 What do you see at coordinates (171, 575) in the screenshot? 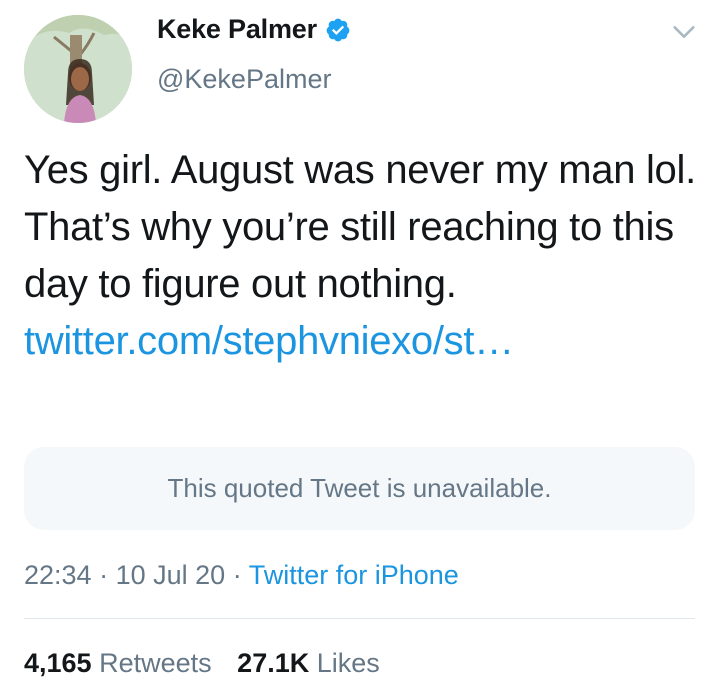
I see `tweet-date: 10 Jul 20` at bounding box center [171, 575].